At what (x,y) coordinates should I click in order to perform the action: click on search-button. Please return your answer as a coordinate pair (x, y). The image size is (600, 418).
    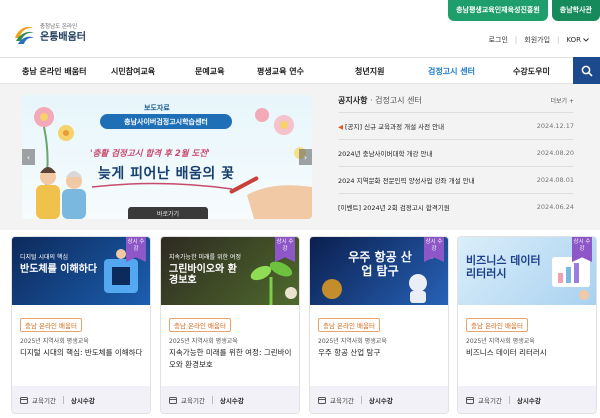
    Looking at the image, I should click on (586, 70).